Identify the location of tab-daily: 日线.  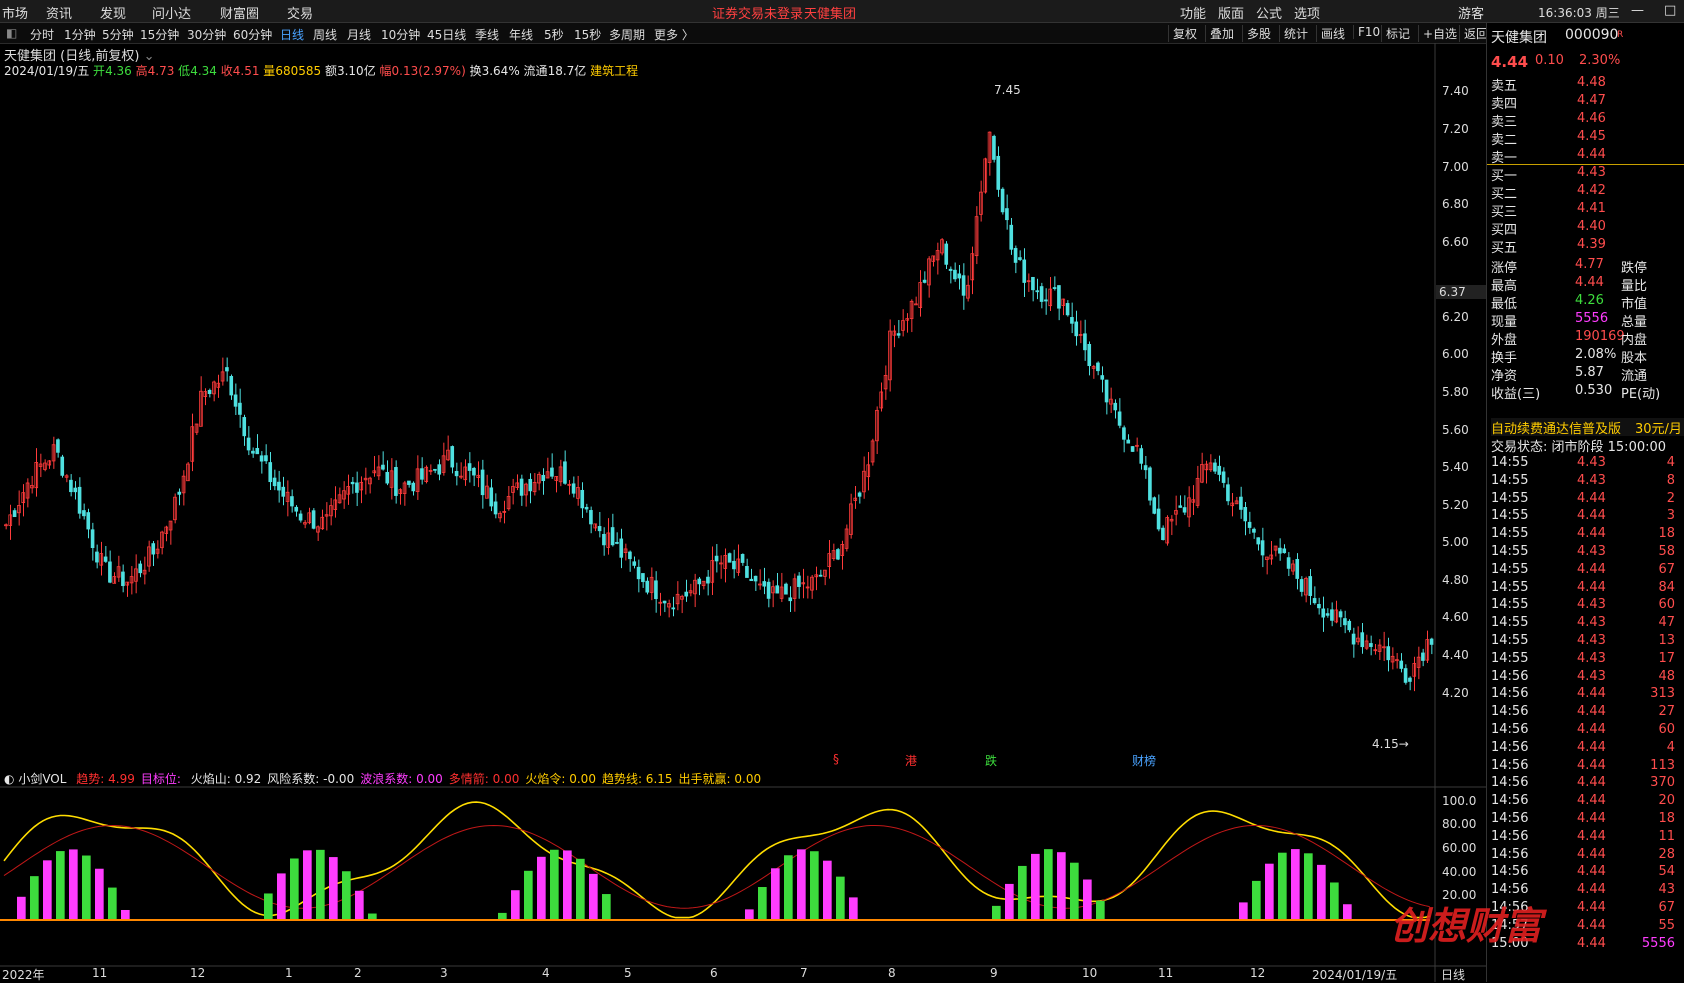
(292, 34).